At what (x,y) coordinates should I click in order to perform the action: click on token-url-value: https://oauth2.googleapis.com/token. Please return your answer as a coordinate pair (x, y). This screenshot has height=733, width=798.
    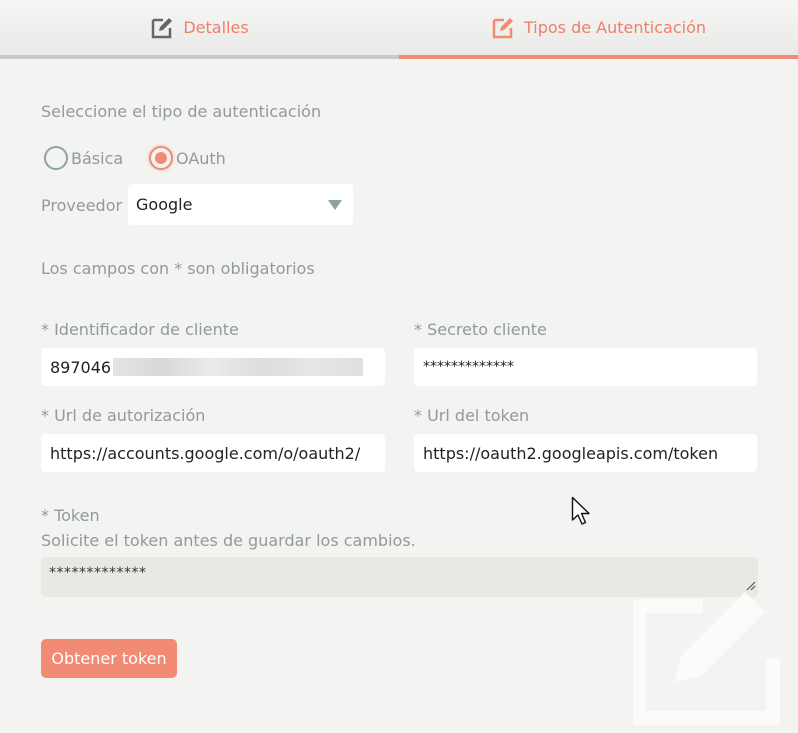
    Looking at the image, I should click on (571, 453).